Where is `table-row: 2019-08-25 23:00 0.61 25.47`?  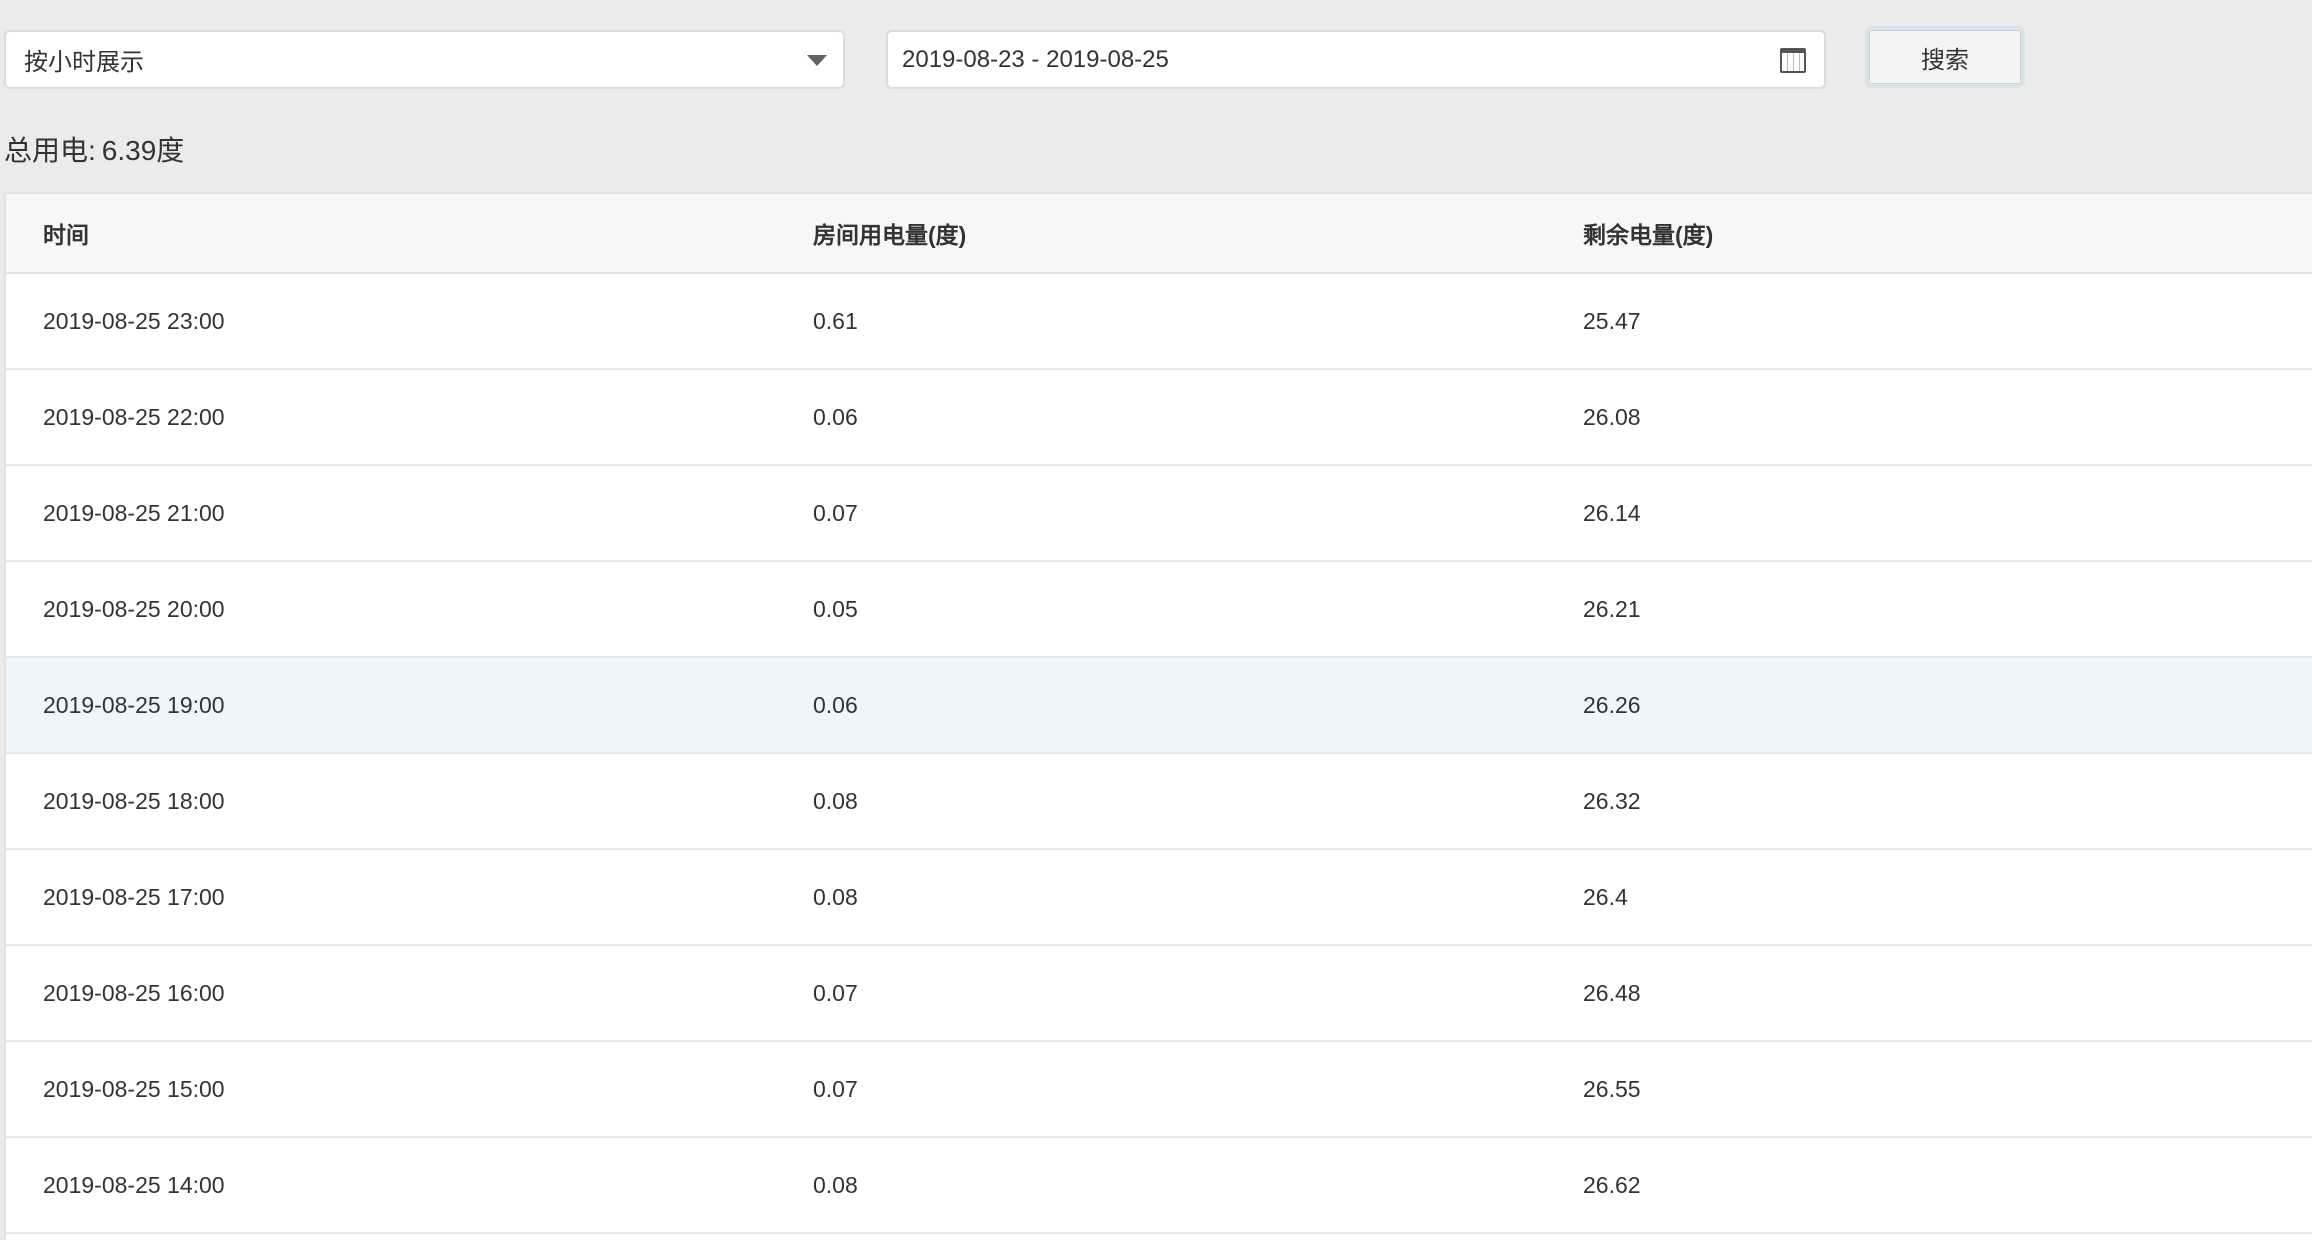
table-row: 2019-08-25 23:00 0.61 25.47 is located at coordinates (1159, 322).